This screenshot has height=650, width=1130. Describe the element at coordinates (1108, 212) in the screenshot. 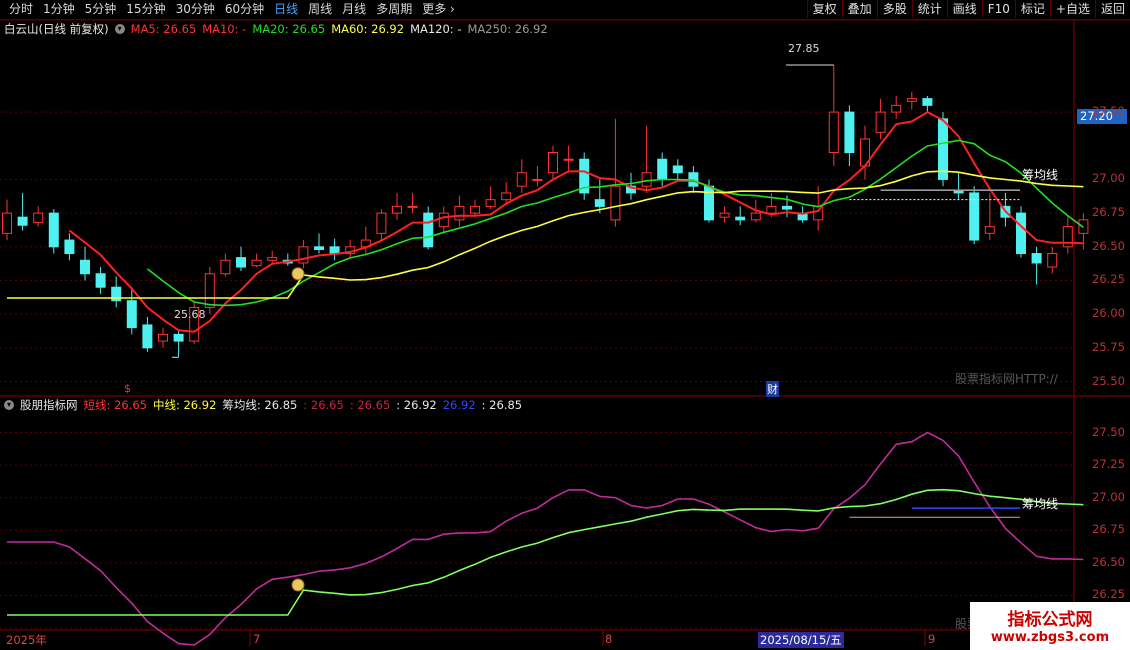

I see `main-axis-tick: 26.75` at that location.